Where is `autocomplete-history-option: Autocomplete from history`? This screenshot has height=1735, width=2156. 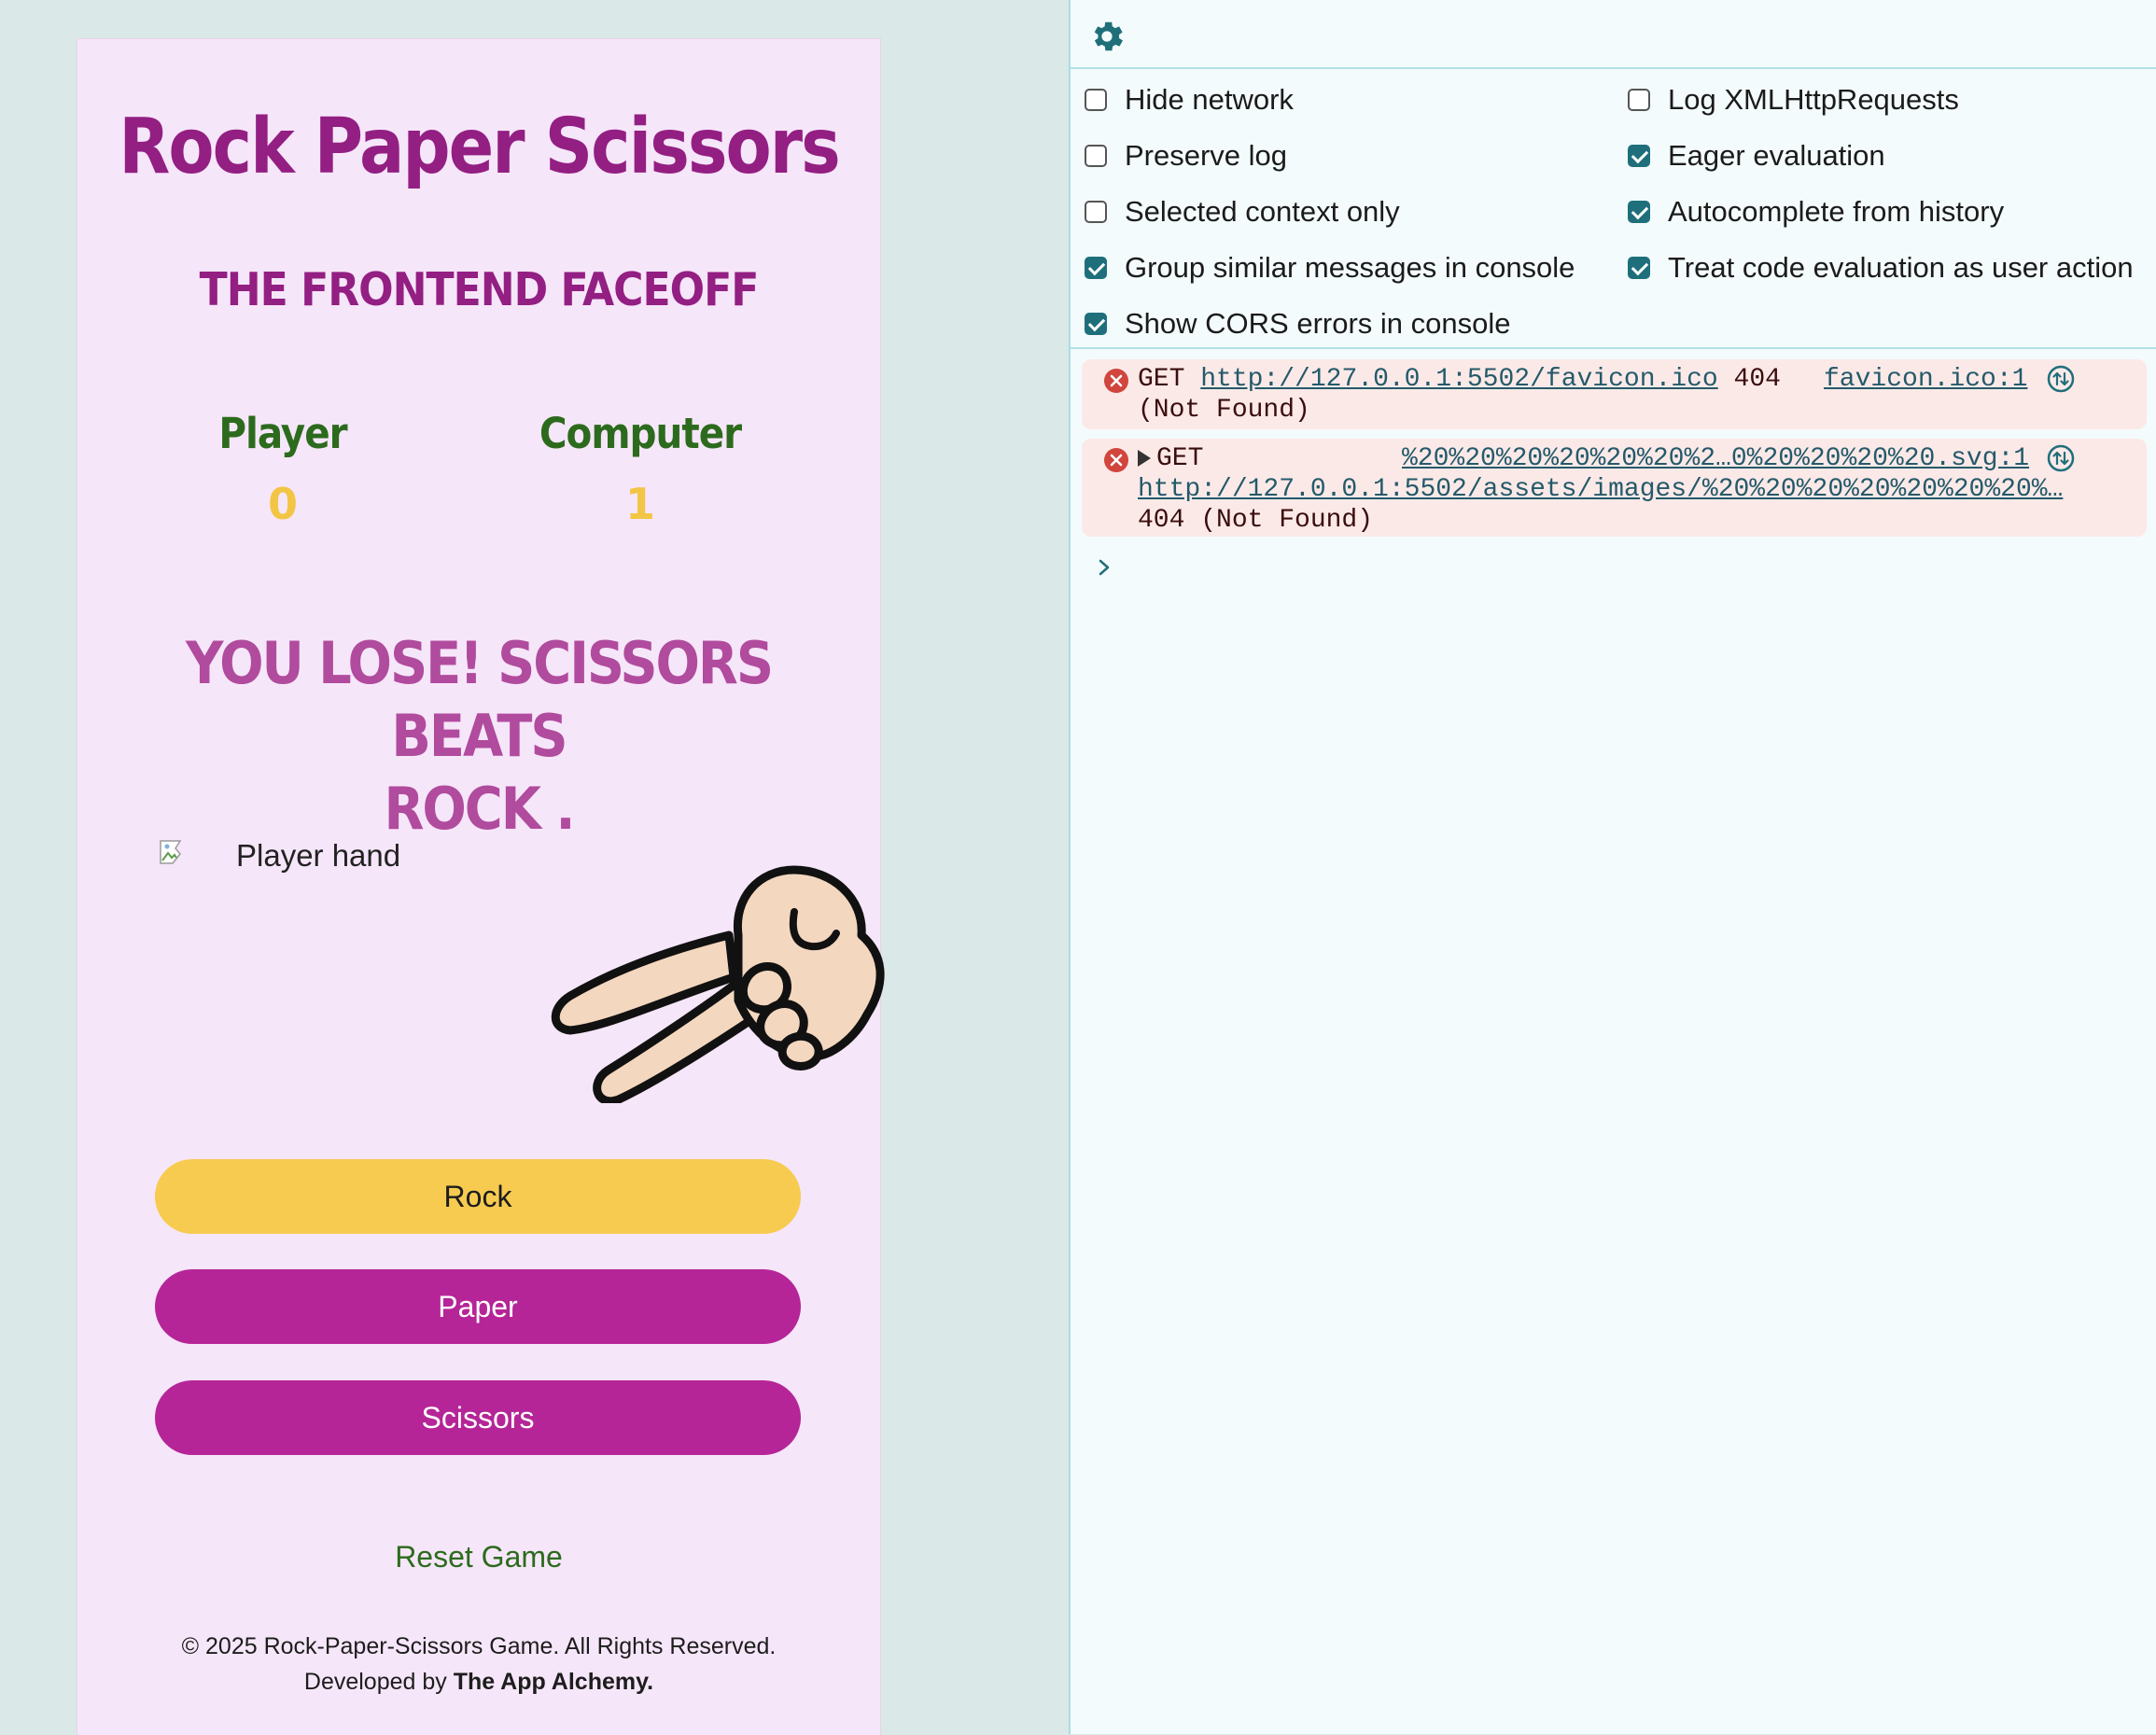
autocomplete-history-option: Autocomplete from history is located at coordinates (1816, 212).